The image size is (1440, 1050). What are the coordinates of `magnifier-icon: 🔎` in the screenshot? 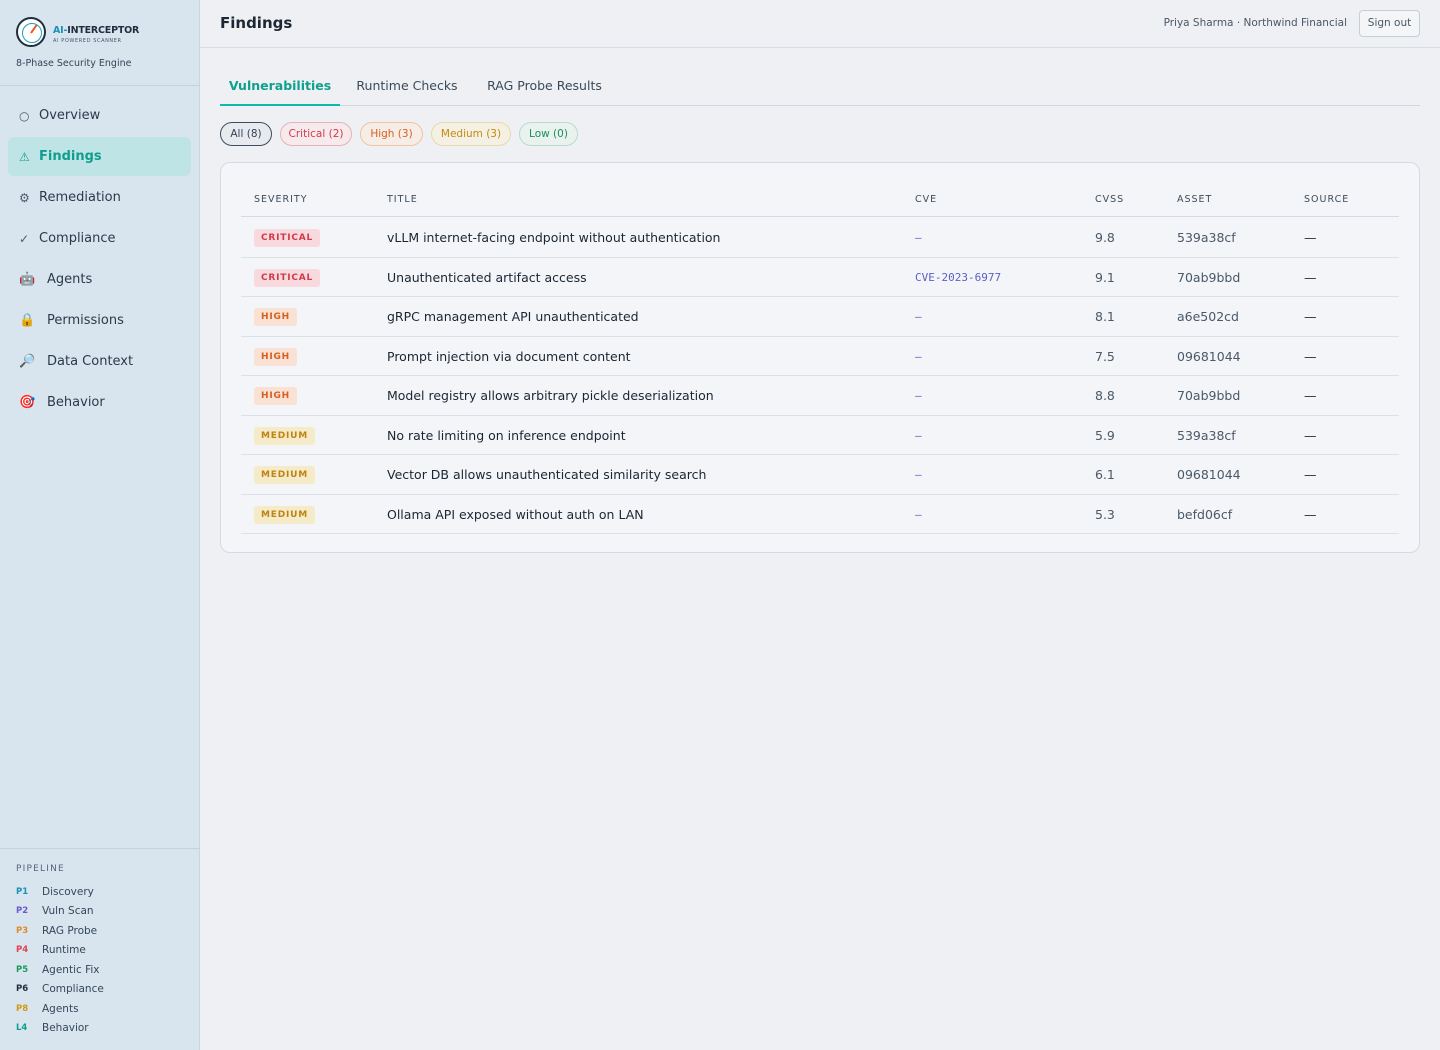 It's located at (27, 361).